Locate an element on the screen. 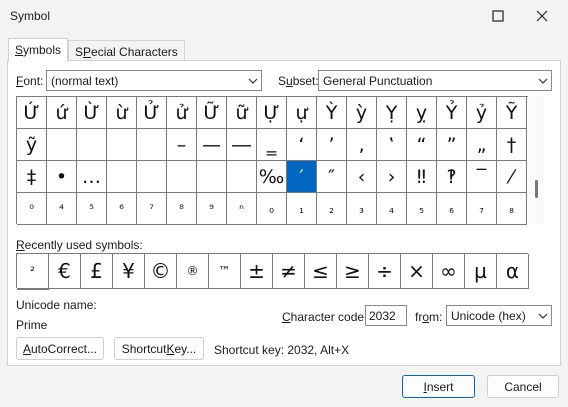  recent-symbol-cell: µ is located at coordinates (481, 271).